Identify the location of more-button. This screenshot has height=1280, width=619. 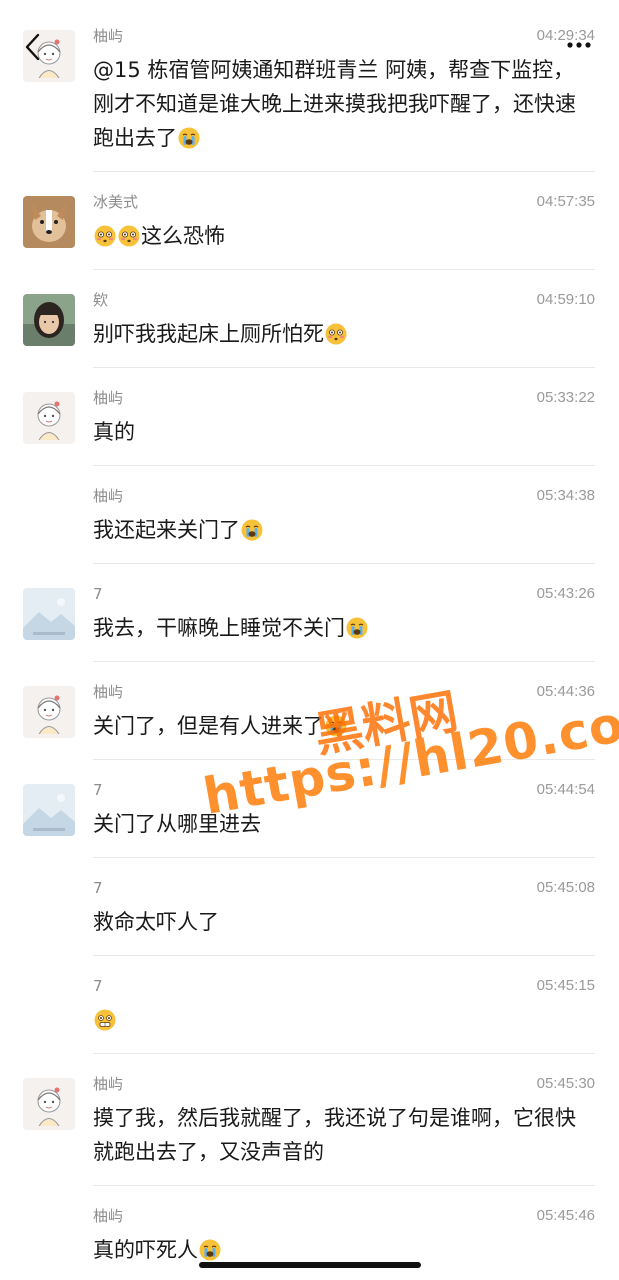
(579, 45).